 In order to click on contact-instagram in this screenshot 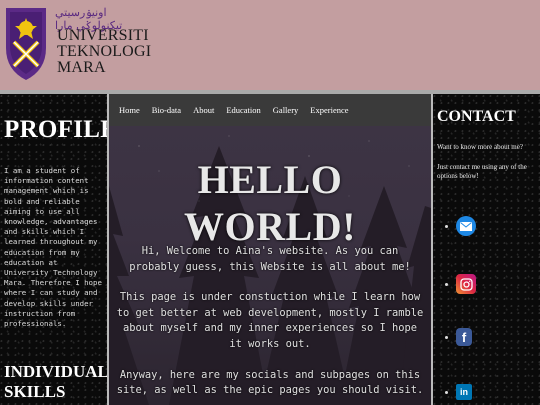, I will do `click(460, 284)`.